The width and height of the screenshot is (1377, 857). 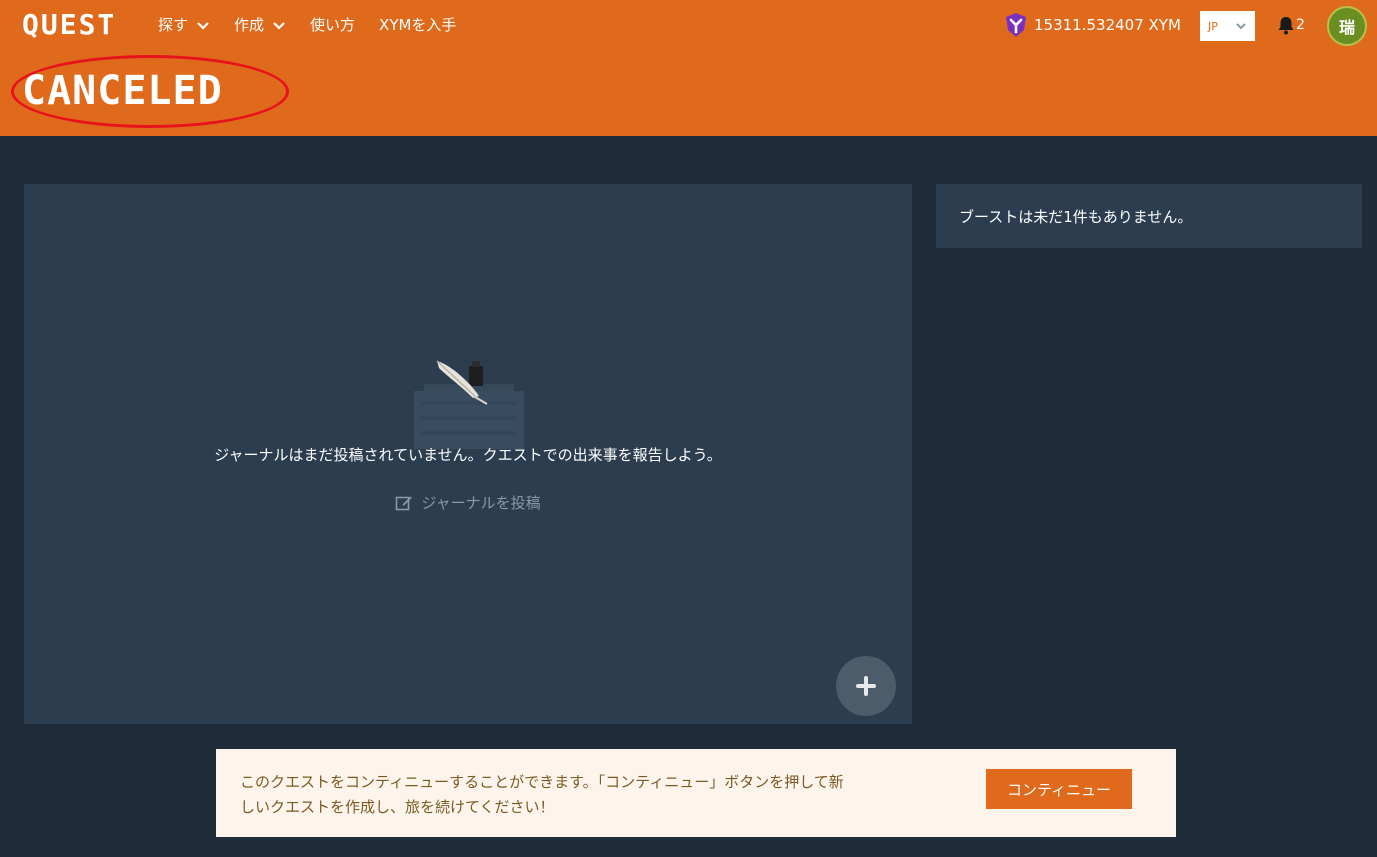 I want to click on edit-icon, so click(x=404, y=503).